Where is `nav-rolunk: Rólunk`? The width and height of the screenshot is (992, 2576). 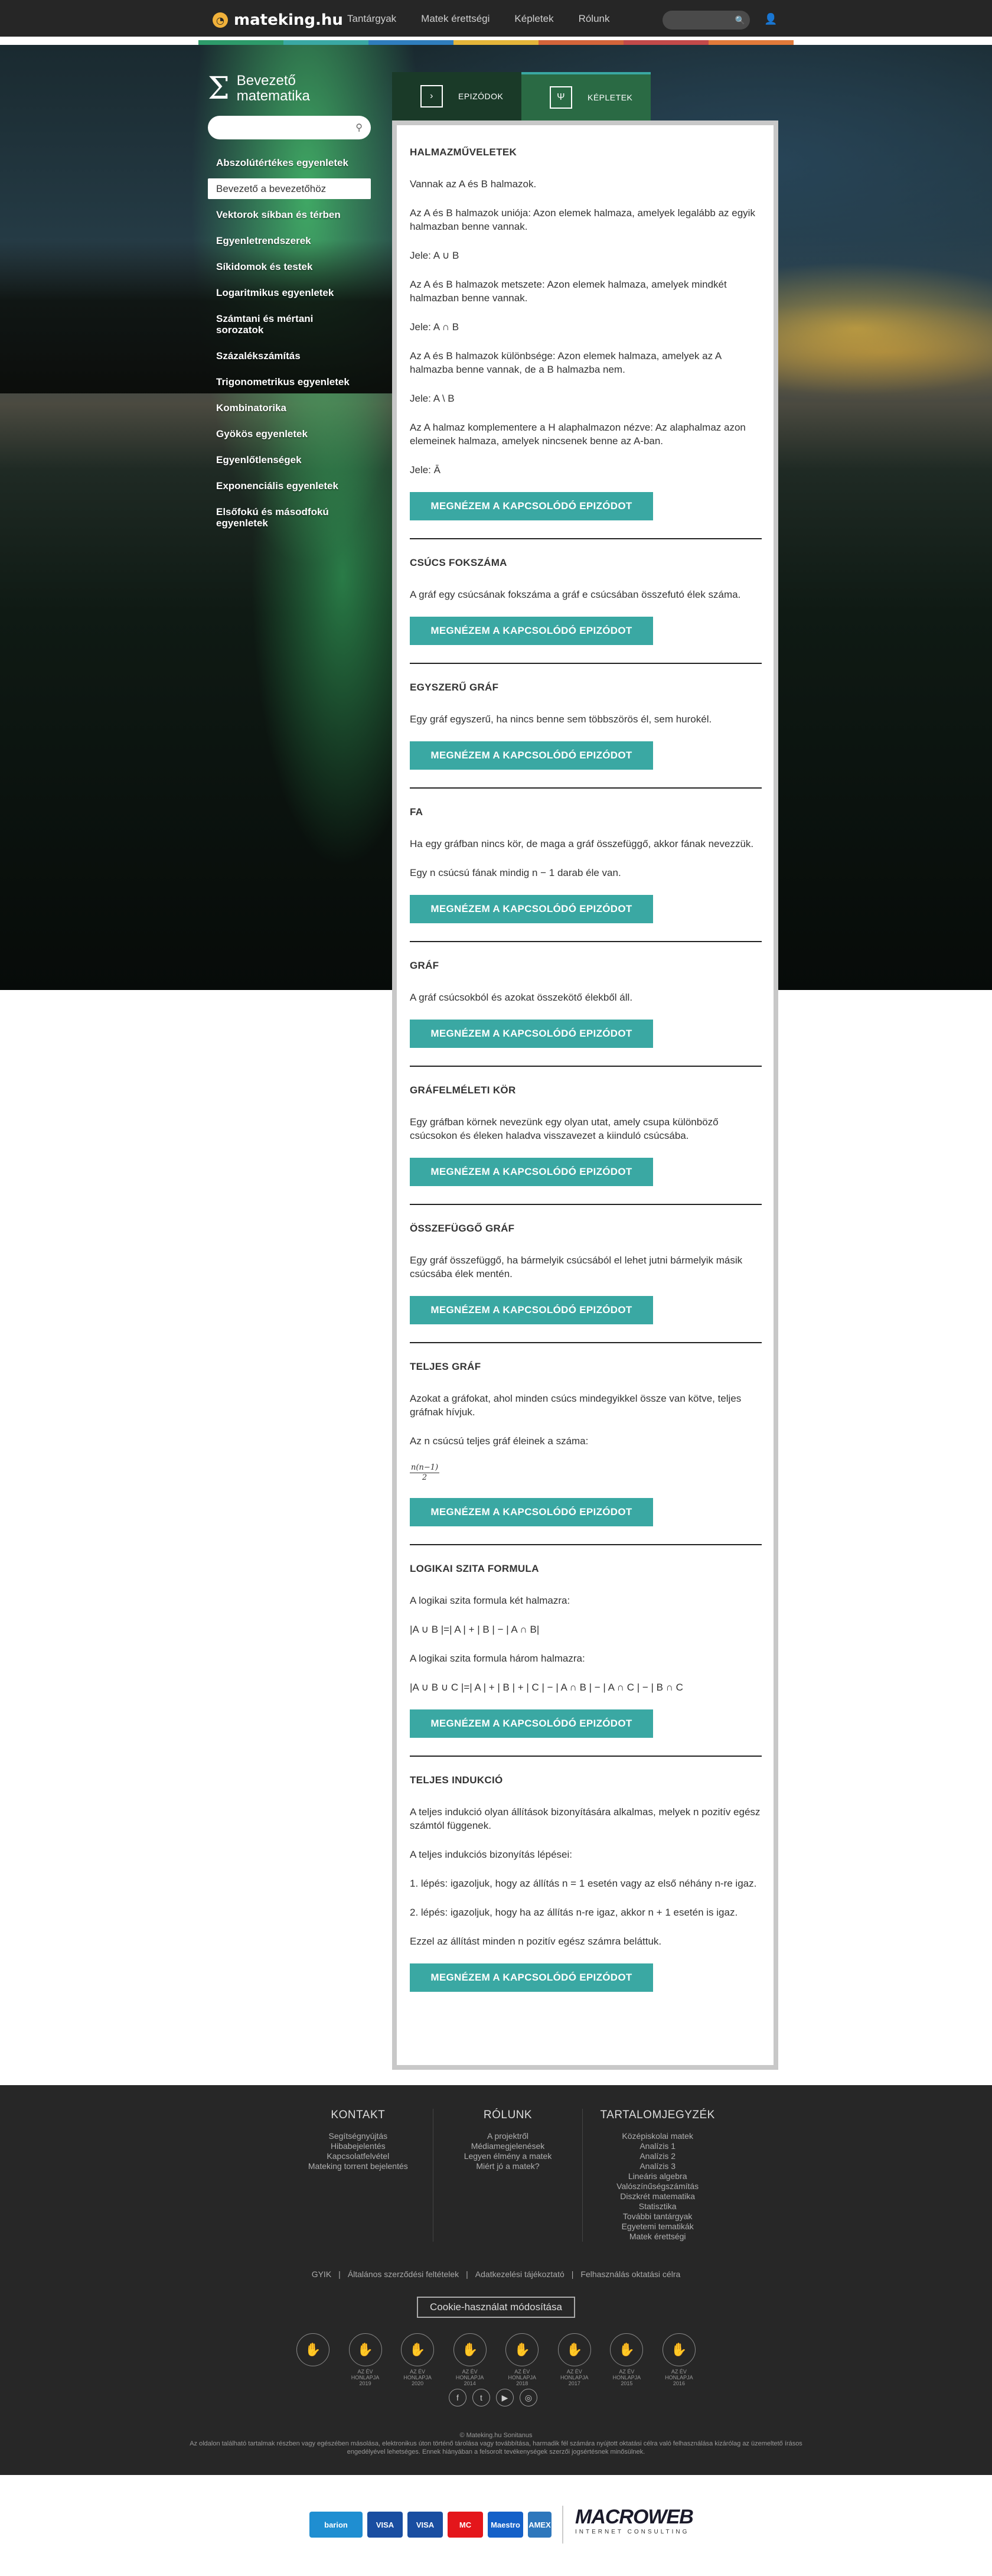 nav-rolunk: Rólunk is located at coordinates (594, 19).